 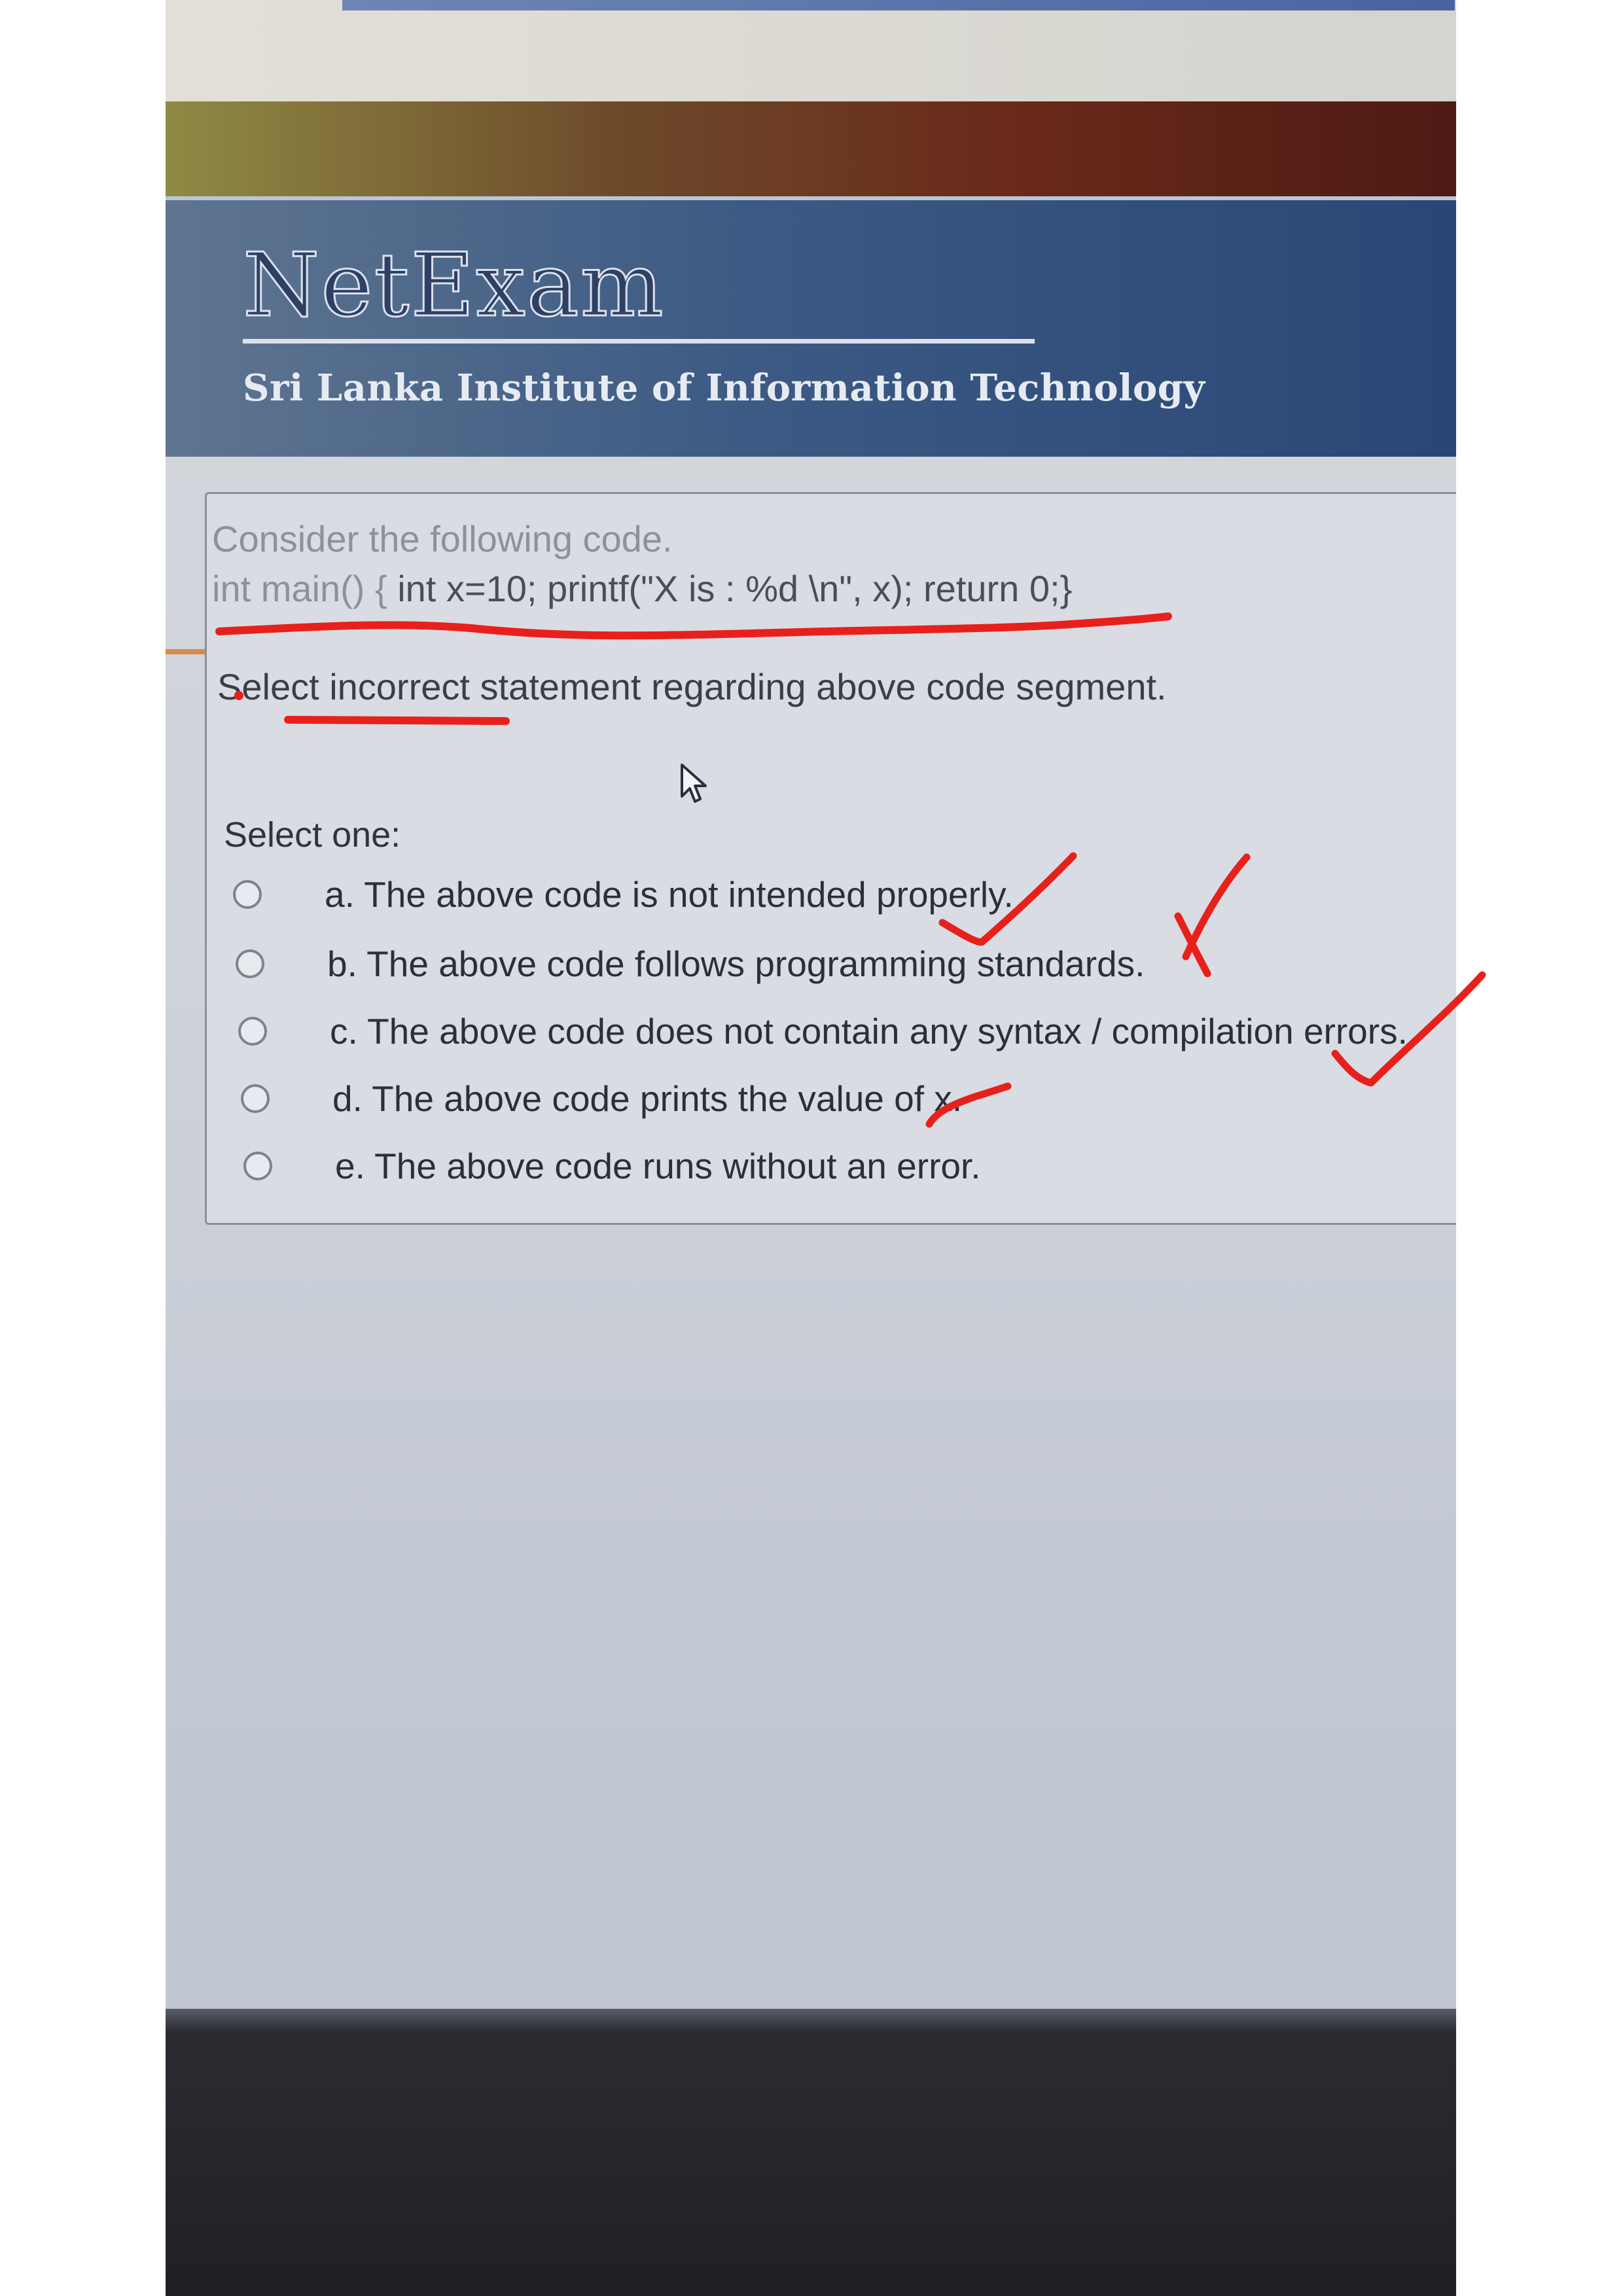 What do you see at coordinates (811, 50) in the screenshot?
I see `screen-top-strip` at bounding box center [811, 50].